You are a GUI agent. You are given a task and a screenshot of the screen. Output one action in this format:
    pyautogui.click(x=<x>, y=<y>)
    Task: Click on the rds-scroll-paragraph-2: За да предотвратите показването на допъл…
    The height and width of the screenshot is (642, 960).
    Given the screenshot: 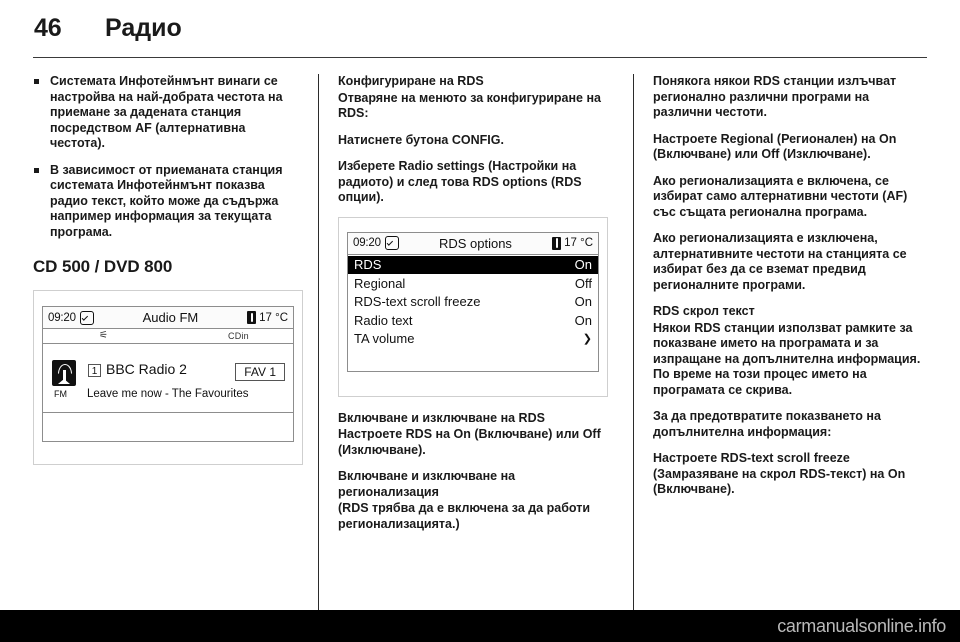 What is the action you would take?
    pyautogui.click(x=767, y=424)
    